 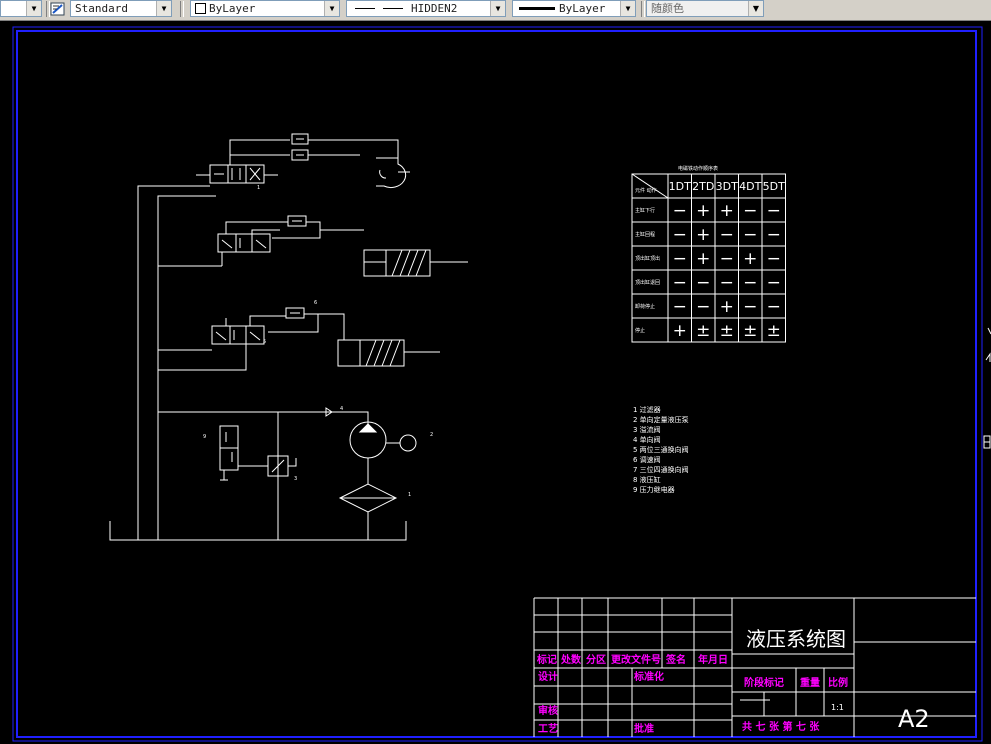 What do you see at coordinates (774, 186) in the screenshot?
I see `table-column-header: 5DT` at bounding box center [774, 186].